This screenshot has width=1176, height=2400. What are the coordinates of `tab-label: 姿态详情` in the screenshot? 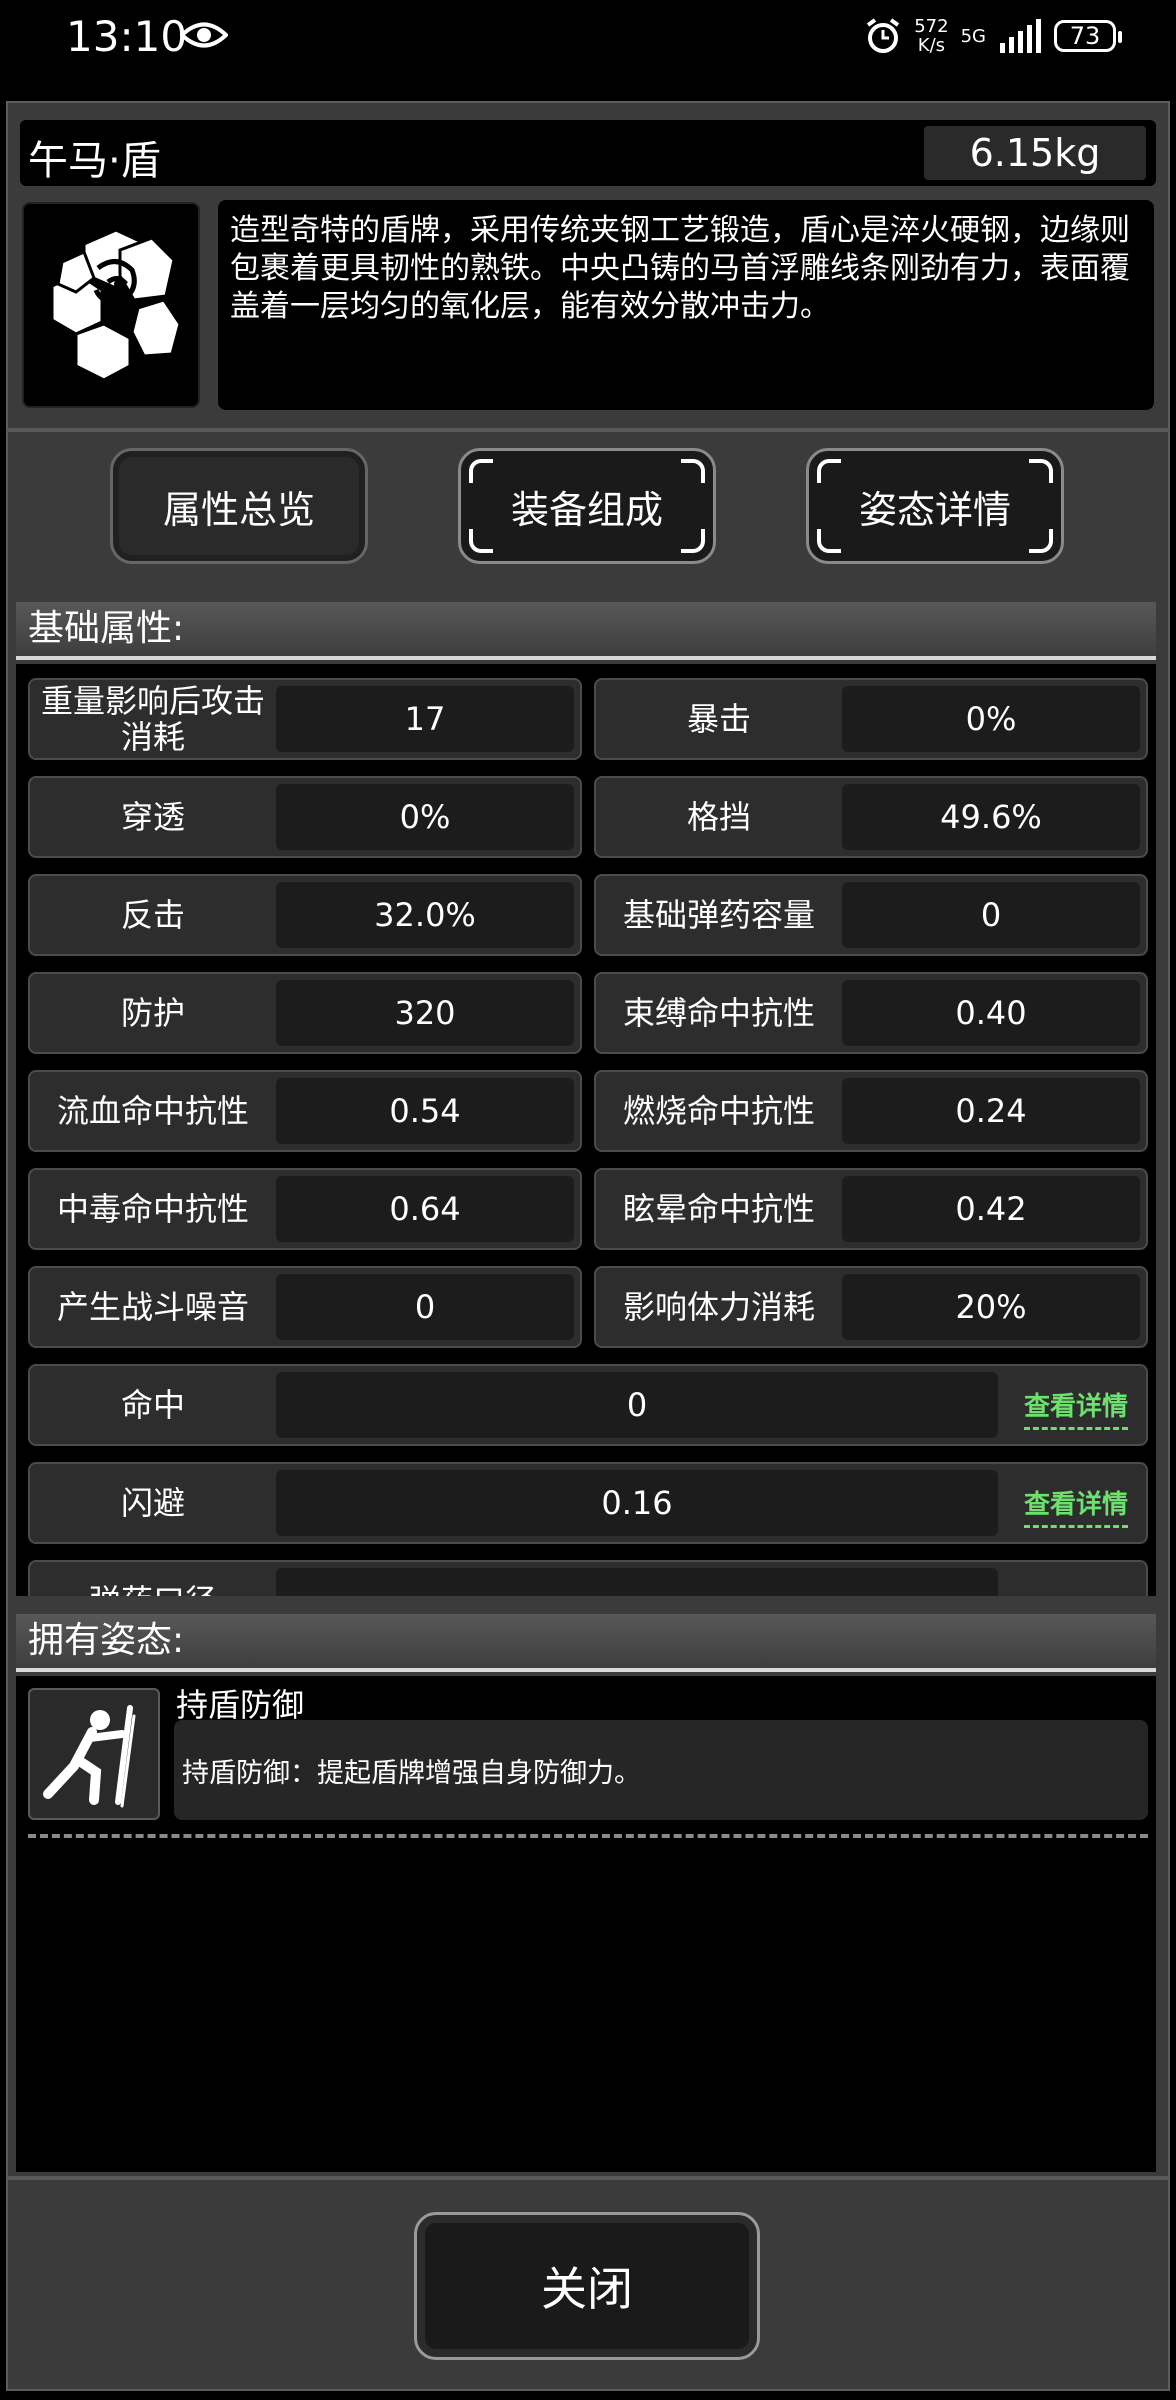 It's located at (934, 509).